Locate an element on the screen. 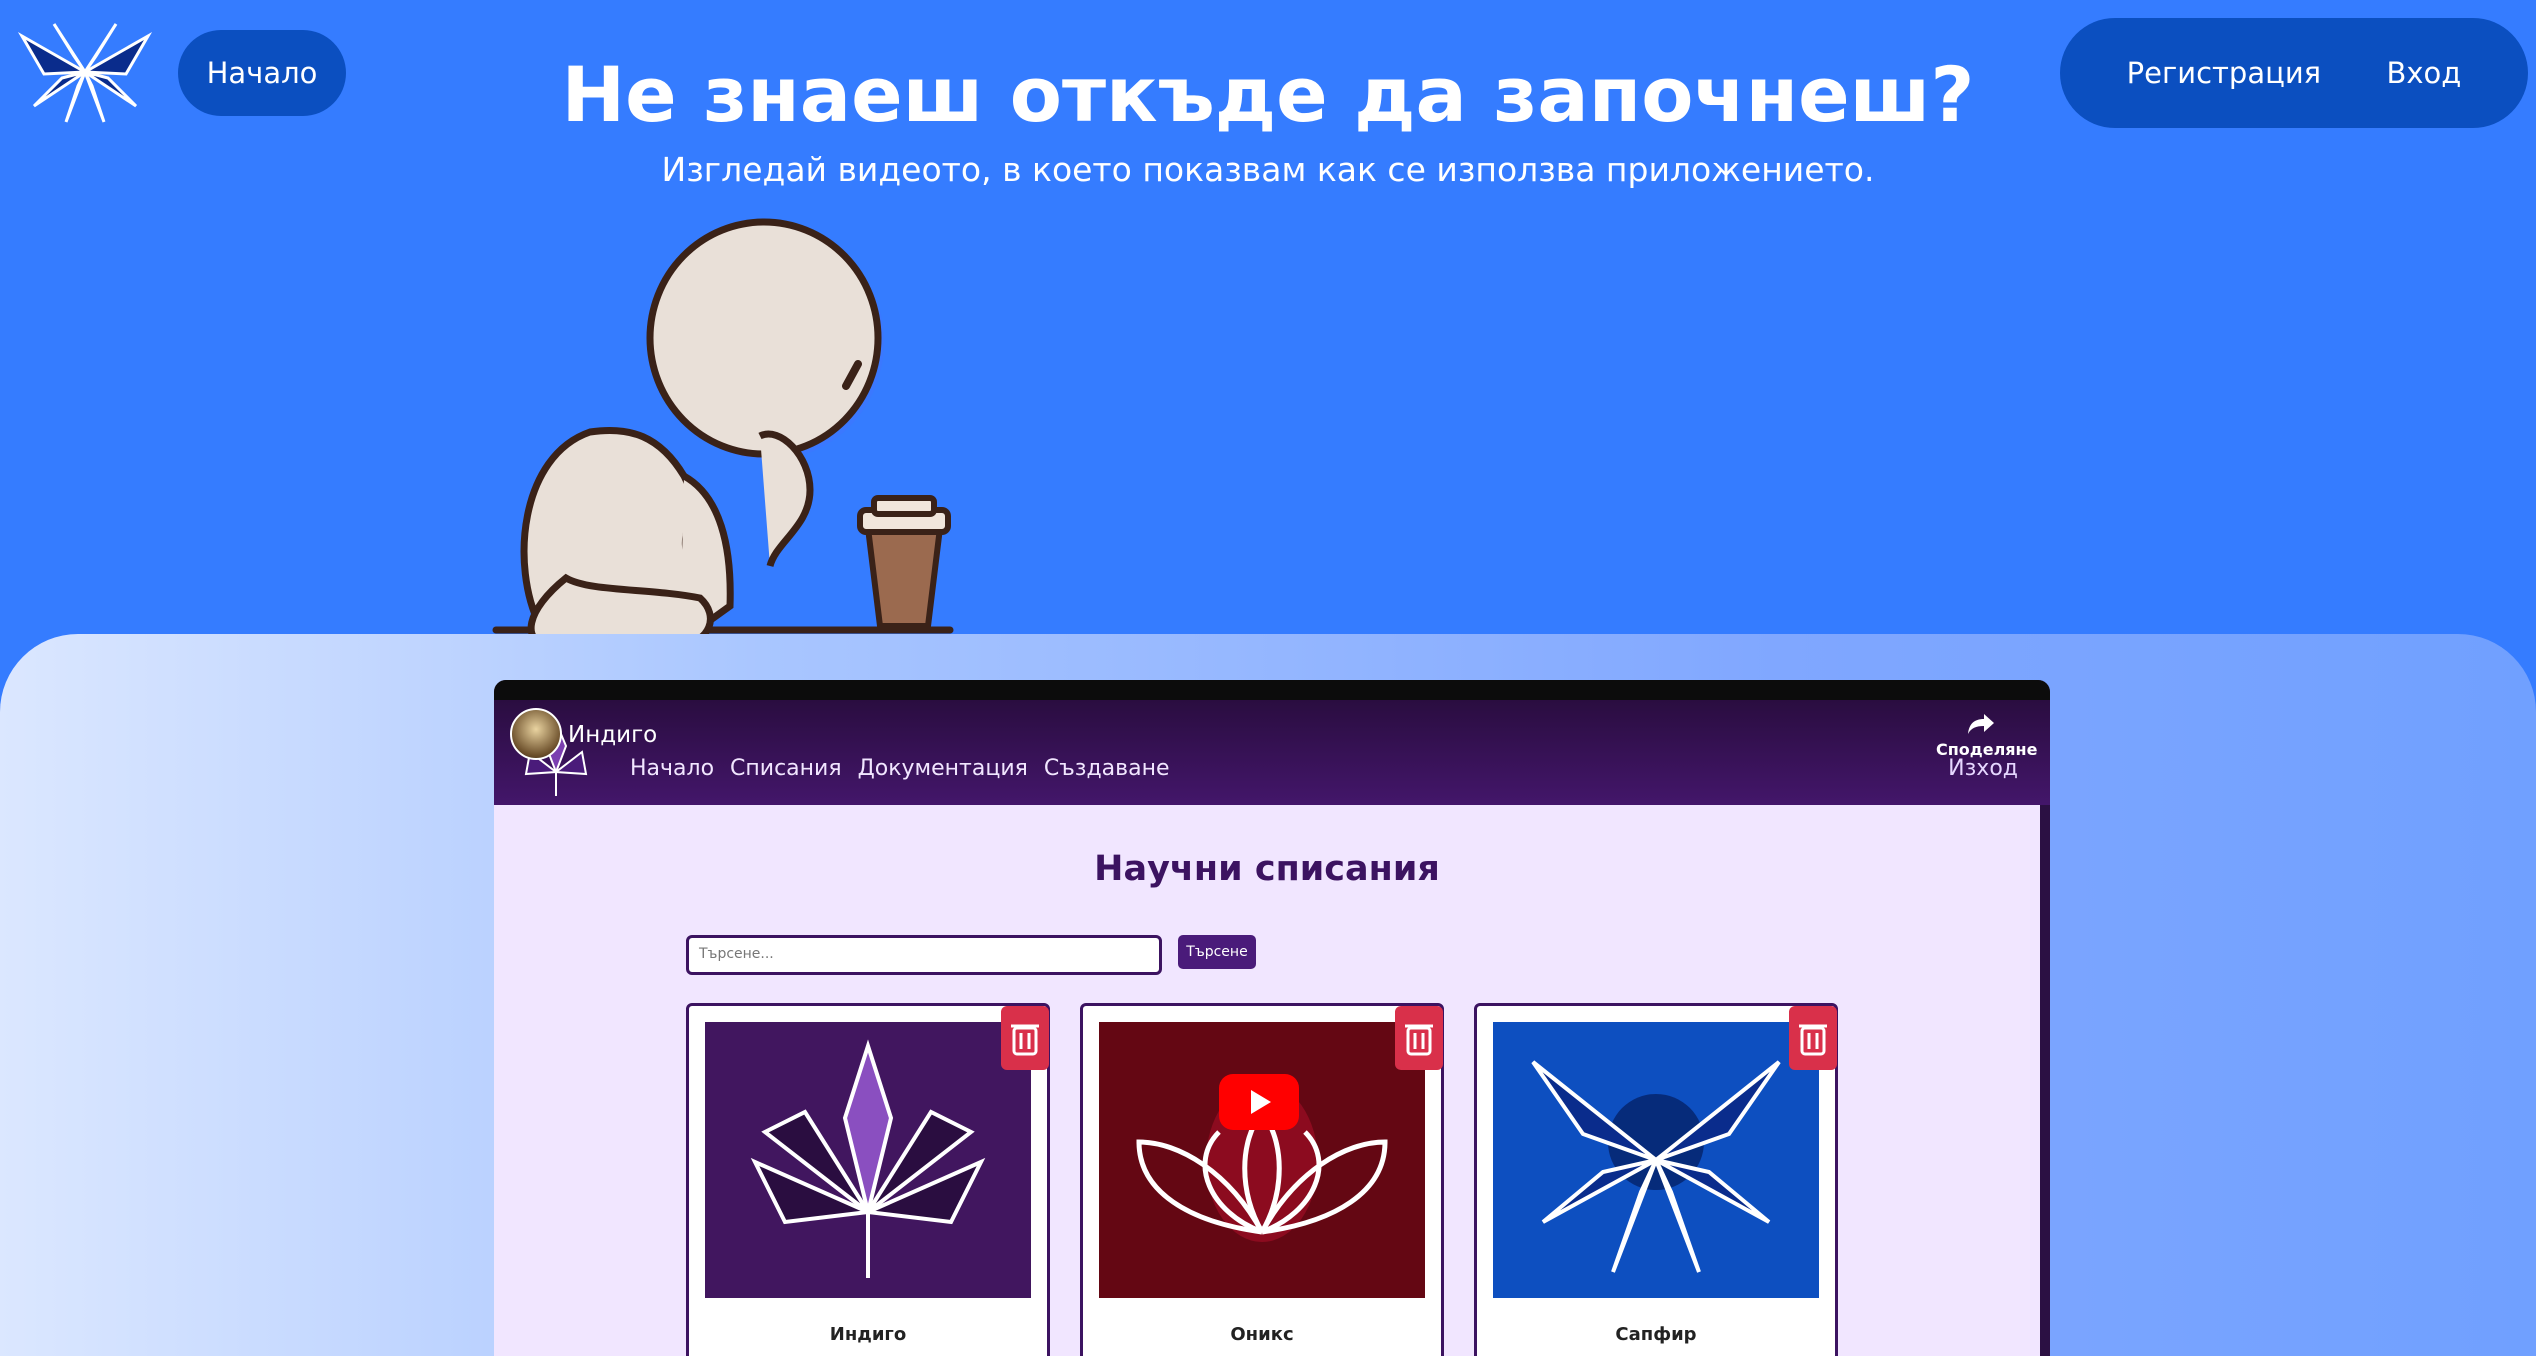  journal-card-name: Сапфир is located at coordinates (1656, 1334).